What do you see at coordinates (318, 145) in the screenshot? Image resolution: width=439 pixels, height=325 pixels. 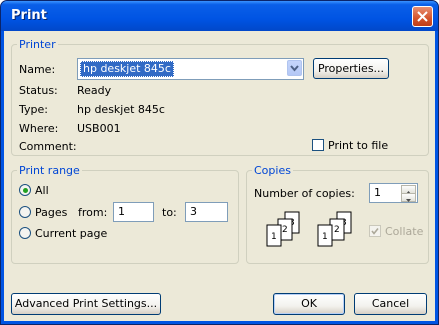 I see `print-to-file-checkbox` at bounding box center [318, 145].